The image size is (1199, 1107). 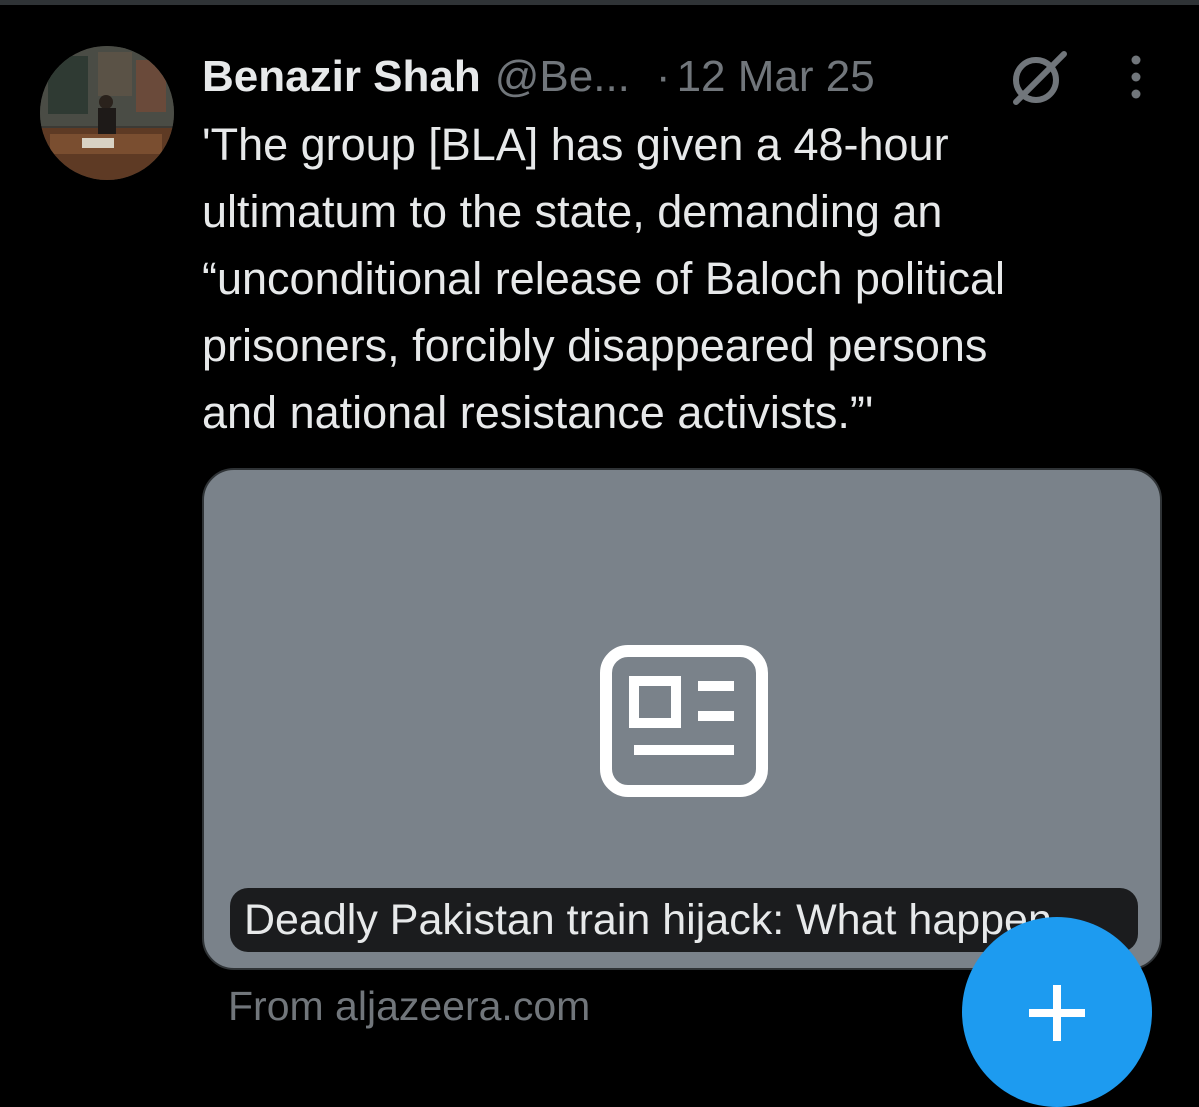 I want to click on author-name: Benazir Shah, so click(x=341, y=77).